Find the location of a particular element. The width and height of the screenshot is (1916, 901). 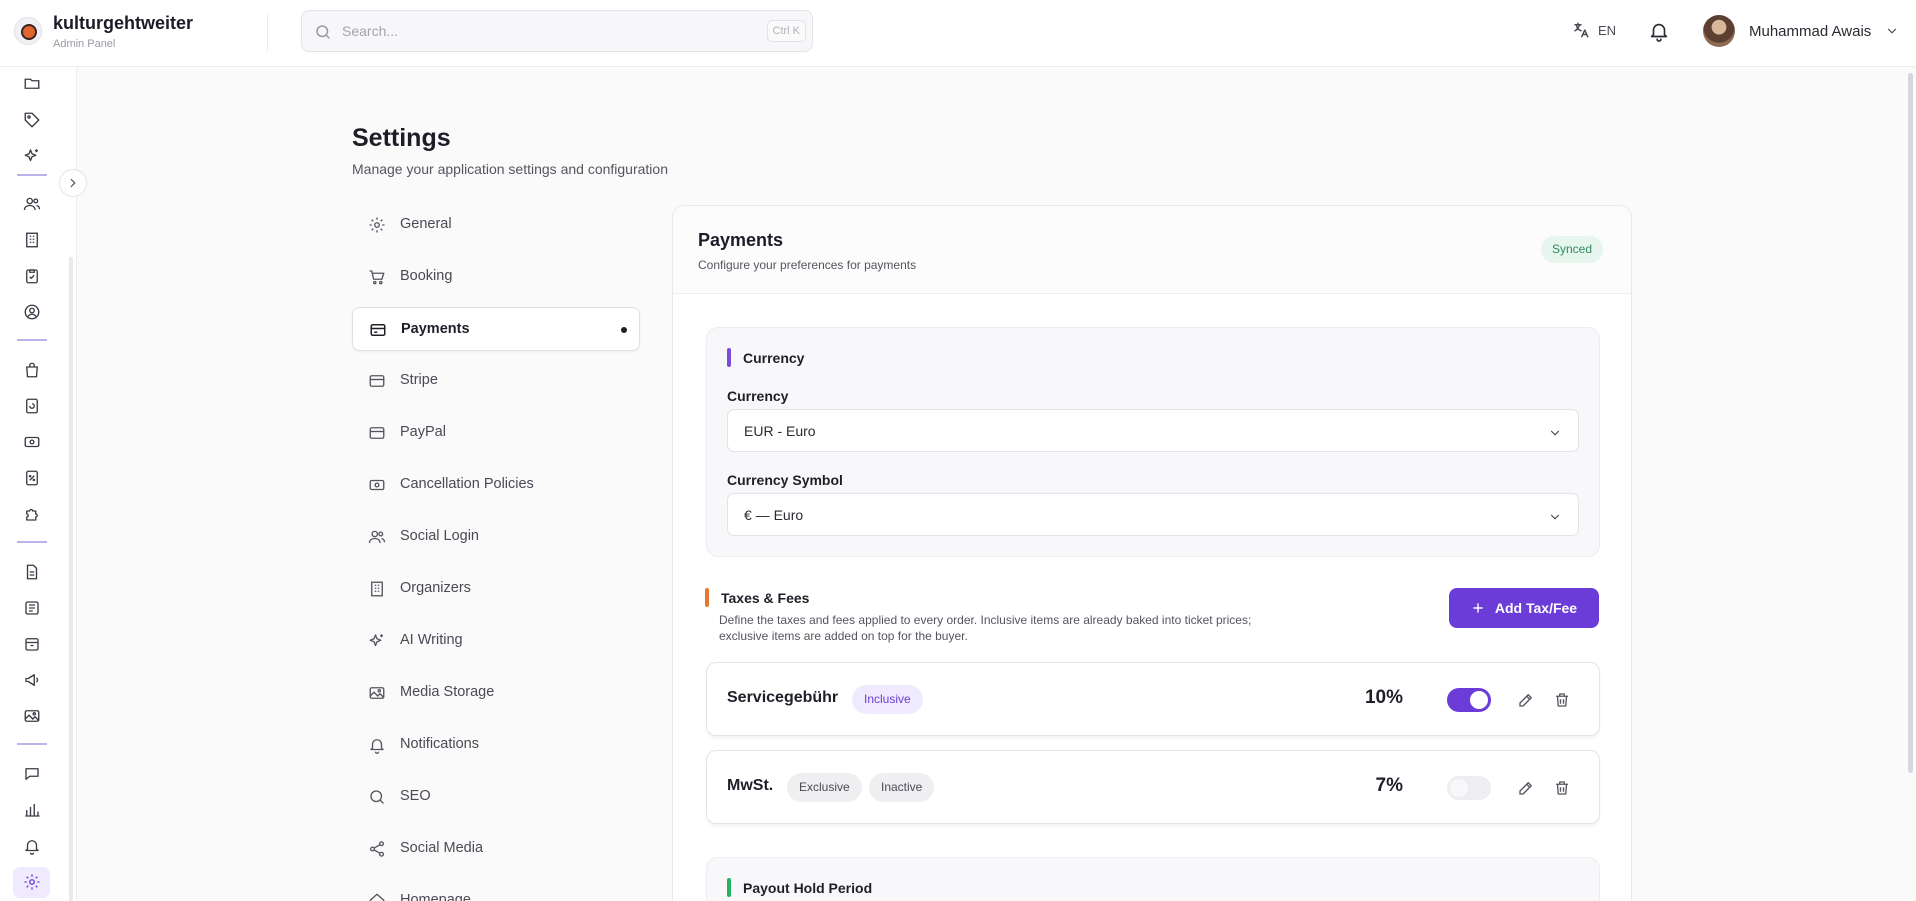

newspaper-icon is located at coordinates (32, 608).